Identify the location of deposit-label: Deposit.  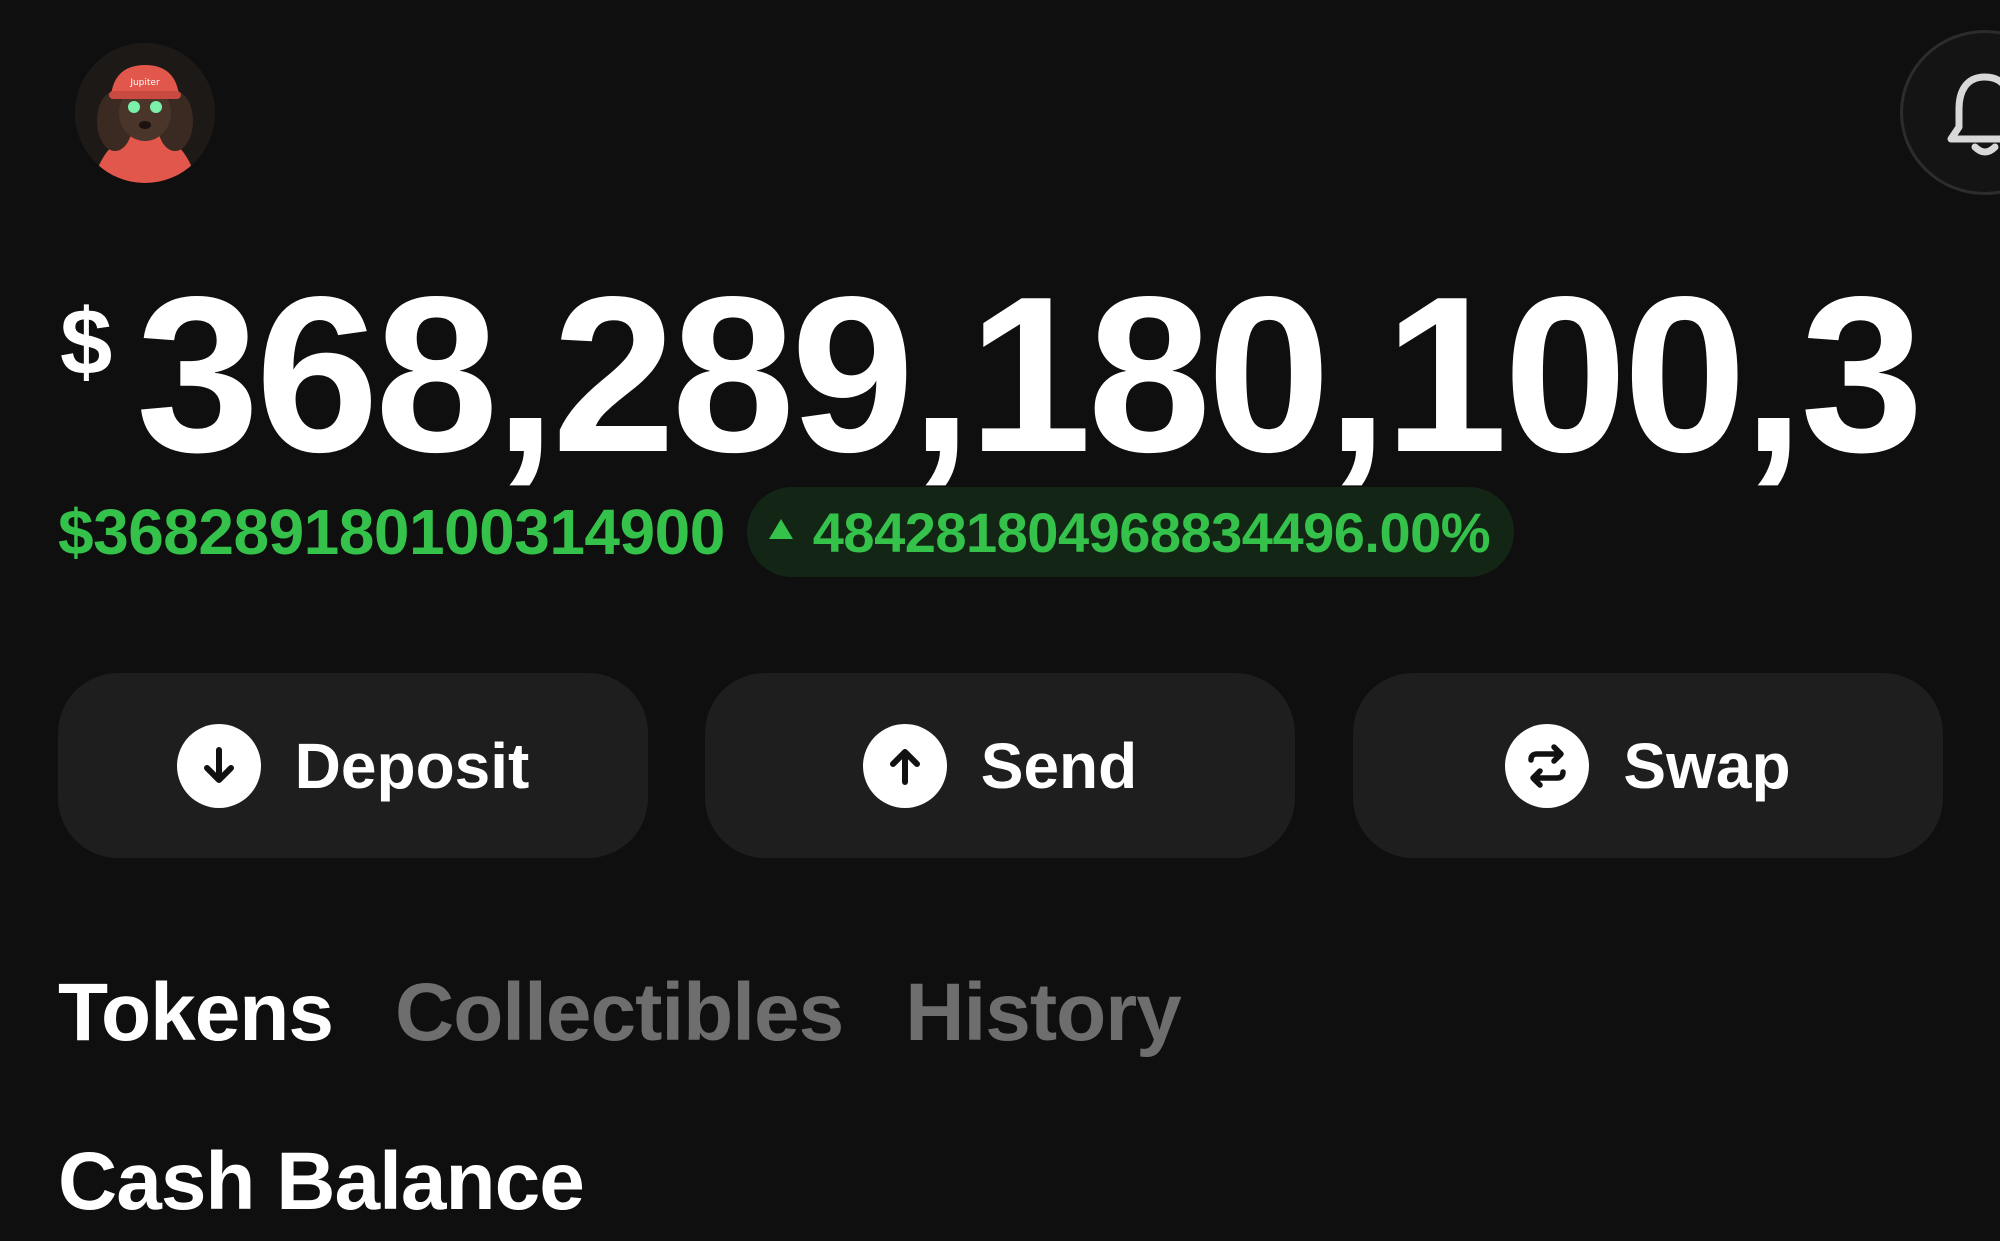
(412, 765).